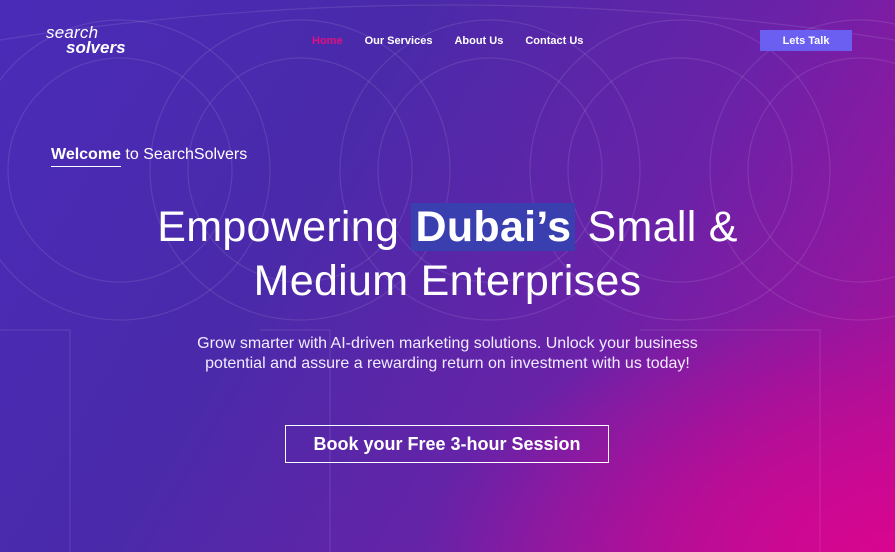 This screenshot has height=552, width=895. I want to click on headline-highlight: Dubai’s, so click(493, 227).